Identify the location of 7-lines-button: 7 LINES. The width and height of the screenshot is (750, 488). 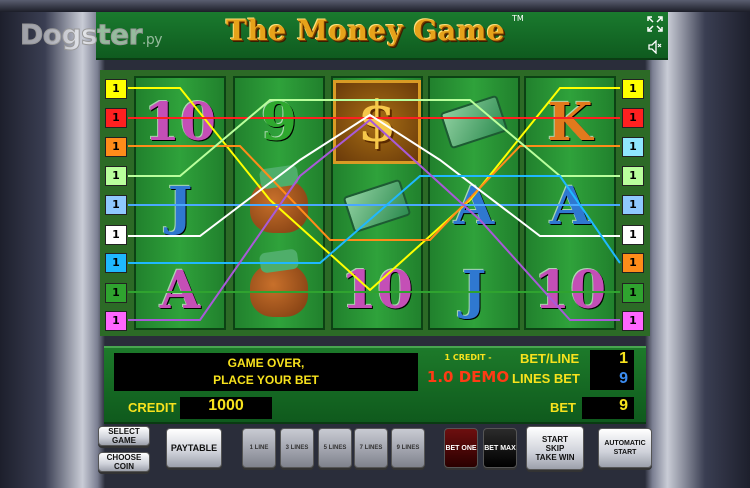
(371, 448).